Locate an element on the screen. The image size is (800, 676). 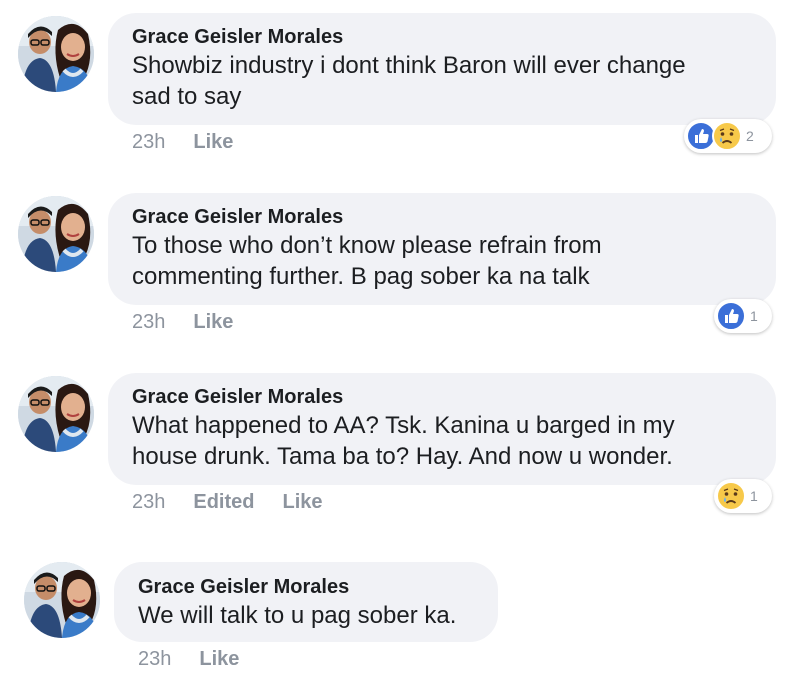
reaction-count: 2 is located at coordinates (750, 136).